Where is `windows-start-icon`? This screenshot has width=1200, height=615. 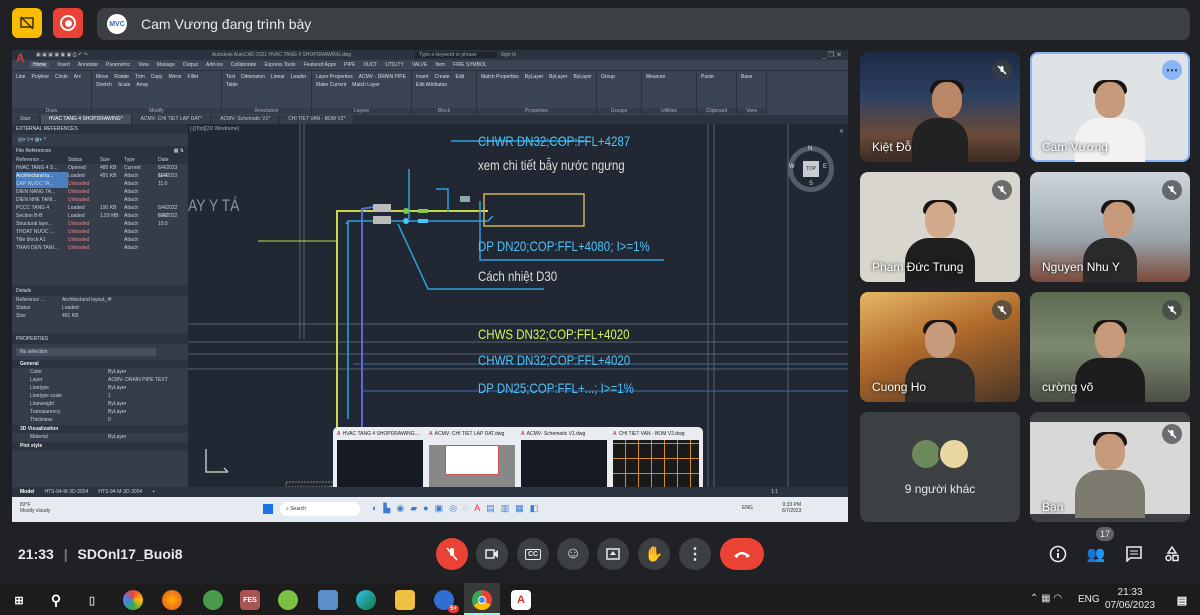
windows-start-icon is located at coordinates (268, 509).